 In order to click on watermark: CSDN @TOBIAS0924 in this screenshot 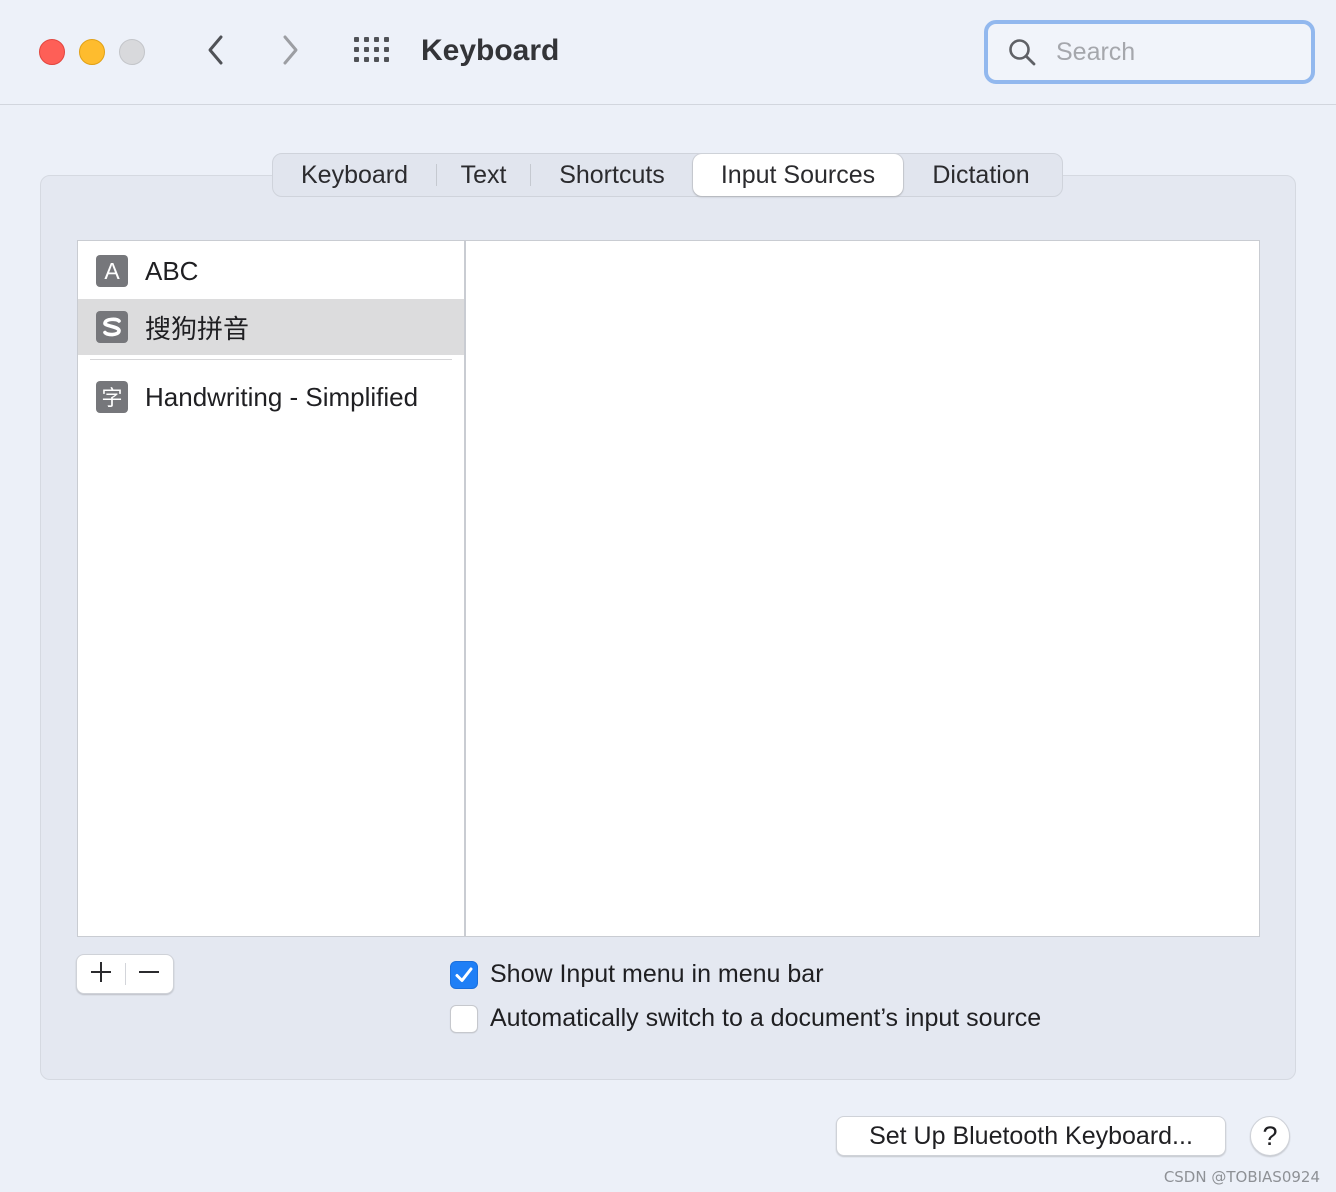, I will do `click(1241, 1177)`.